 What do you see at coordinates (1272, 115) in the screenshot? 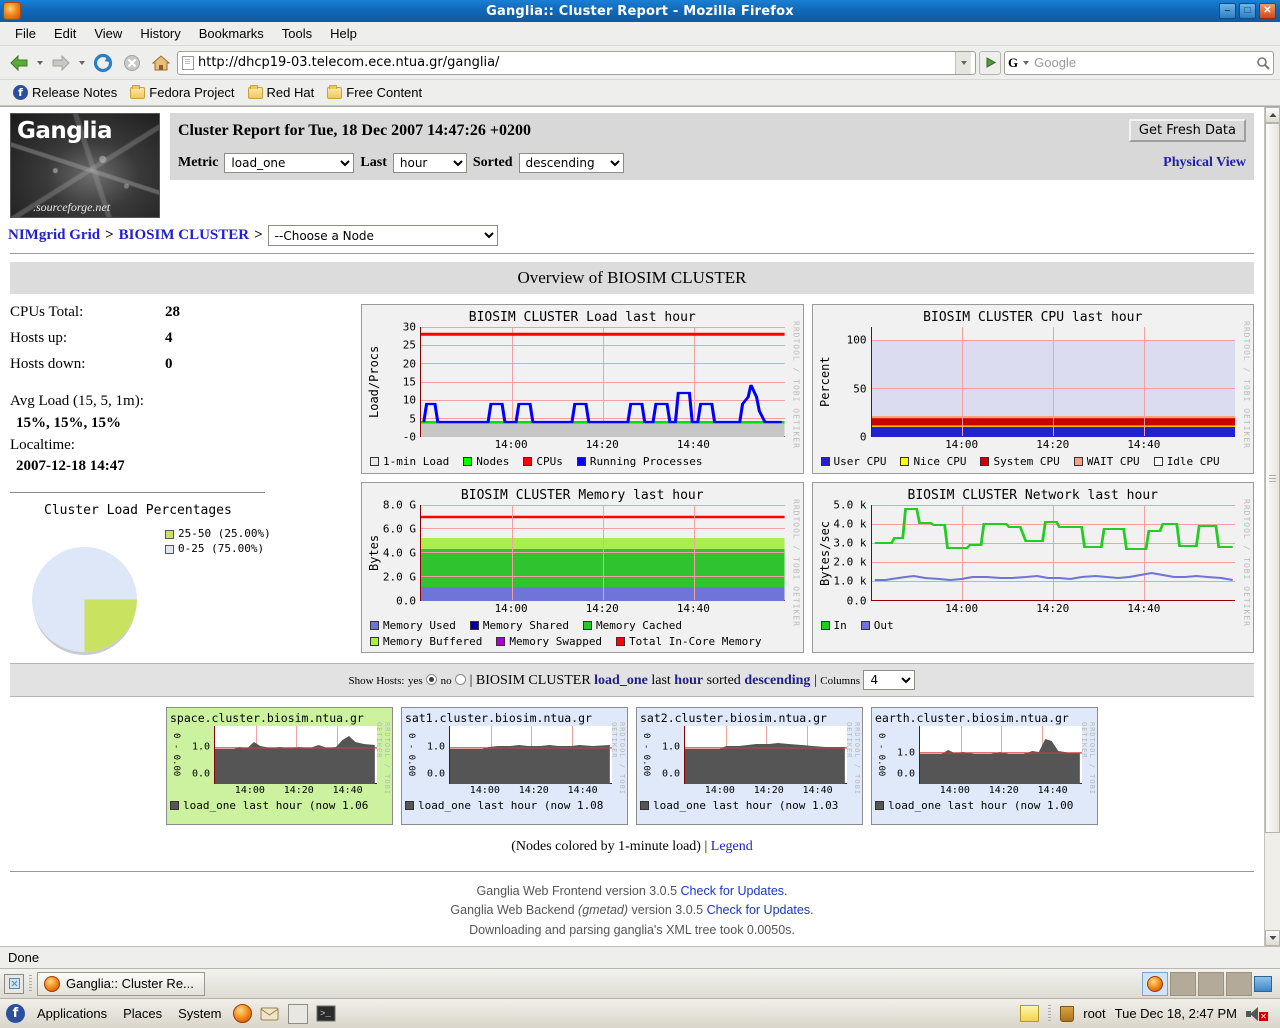
I see `scroll-up-button` at bounding box center [1272, 115].